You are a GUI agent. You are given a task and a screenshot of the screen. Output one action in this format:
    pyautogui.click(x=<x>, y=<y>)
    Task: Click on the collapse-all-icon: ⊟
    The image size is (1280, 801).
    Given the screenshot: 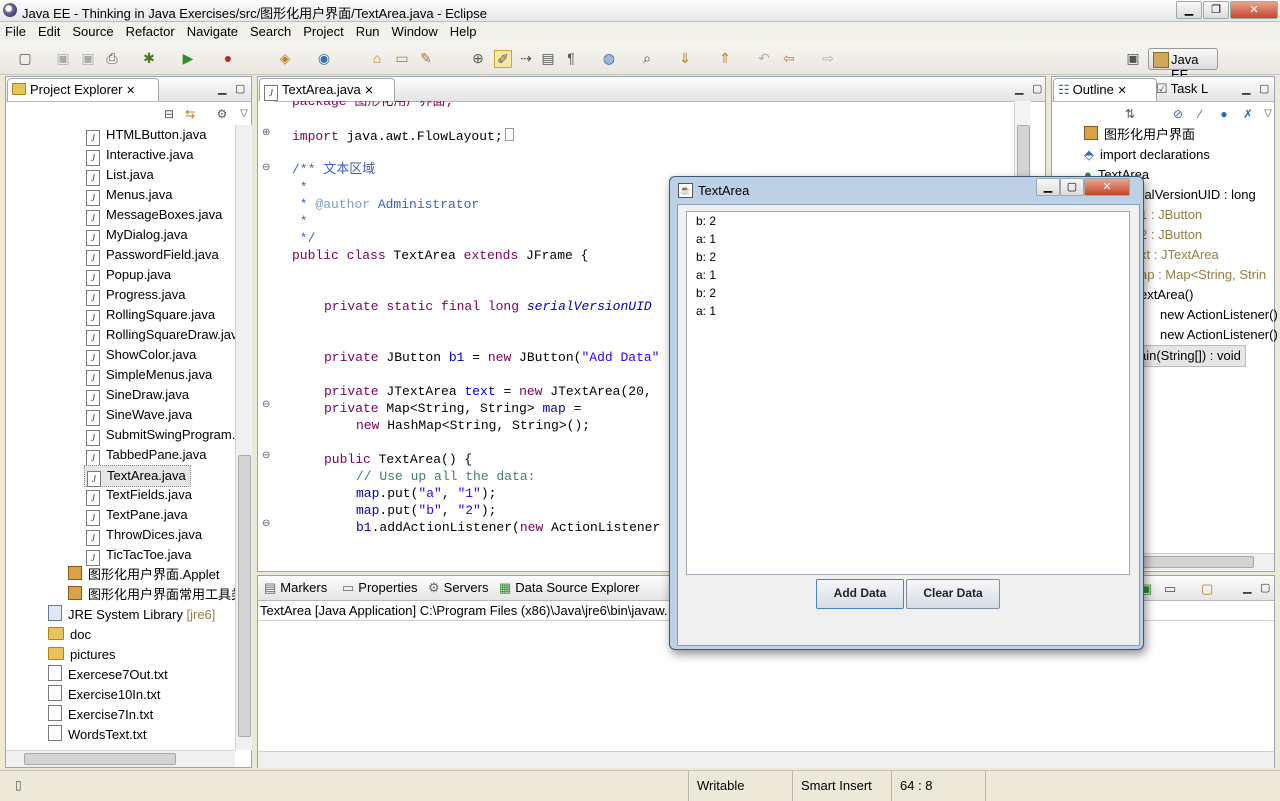 What is the action you would take?
    pyautogui.click(x=169, y=114)
    